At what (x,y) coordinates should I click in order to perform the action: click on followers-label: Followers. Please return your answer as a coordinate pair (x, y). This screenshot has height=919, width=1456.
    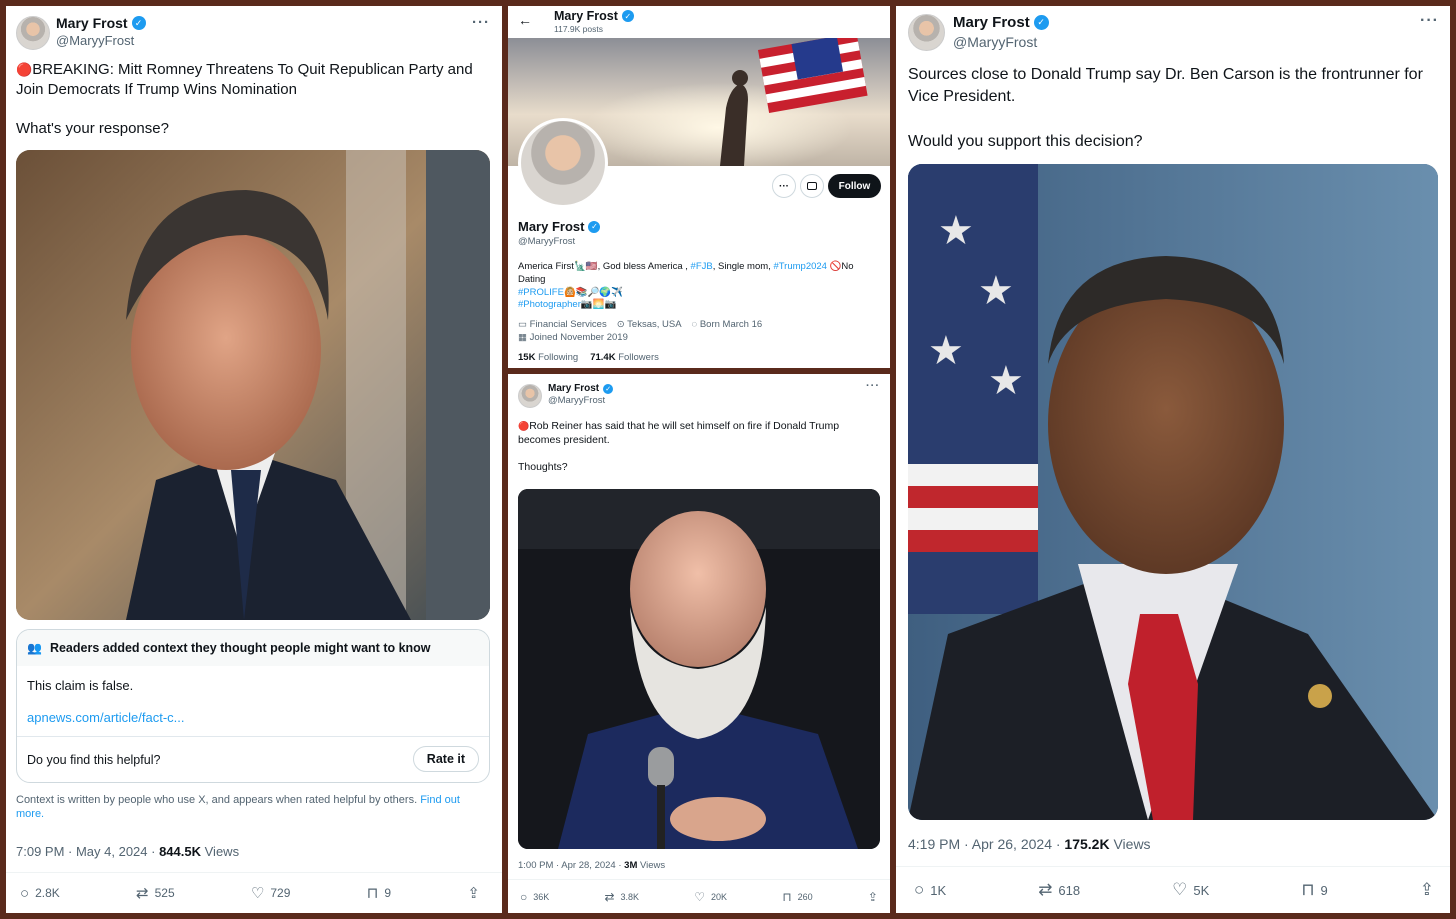
    Looking at the image, I should click on (638, 357).